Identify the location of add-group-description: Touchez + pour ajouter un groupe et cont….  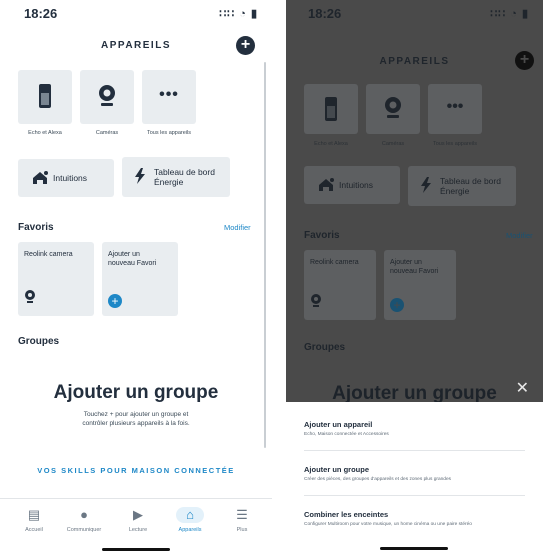
(136, 419).